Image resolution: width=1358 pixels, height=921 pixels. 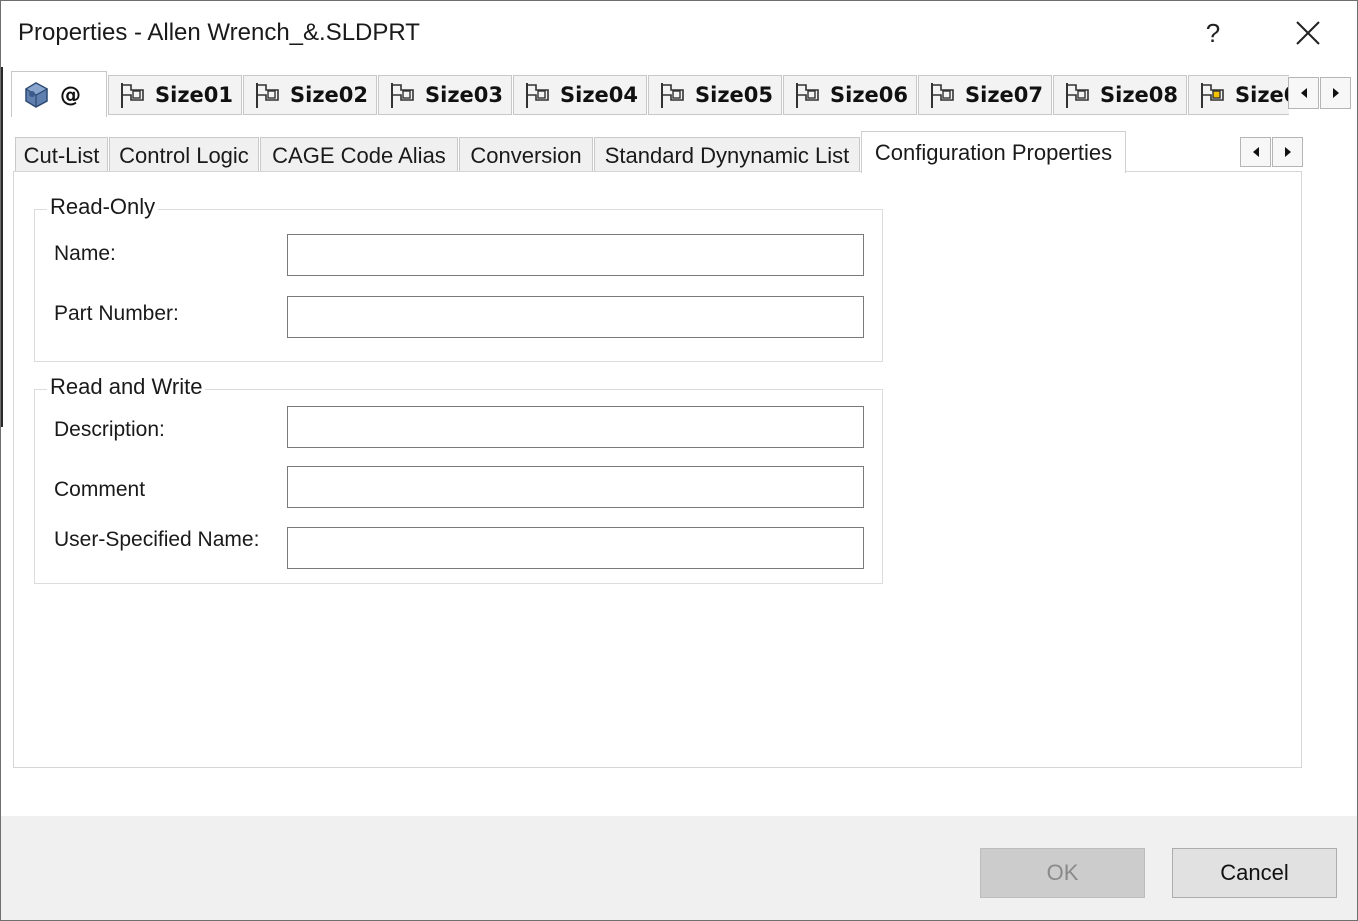 I want to click on tab-config-size08: Size08, so click(x=1120, y=95).